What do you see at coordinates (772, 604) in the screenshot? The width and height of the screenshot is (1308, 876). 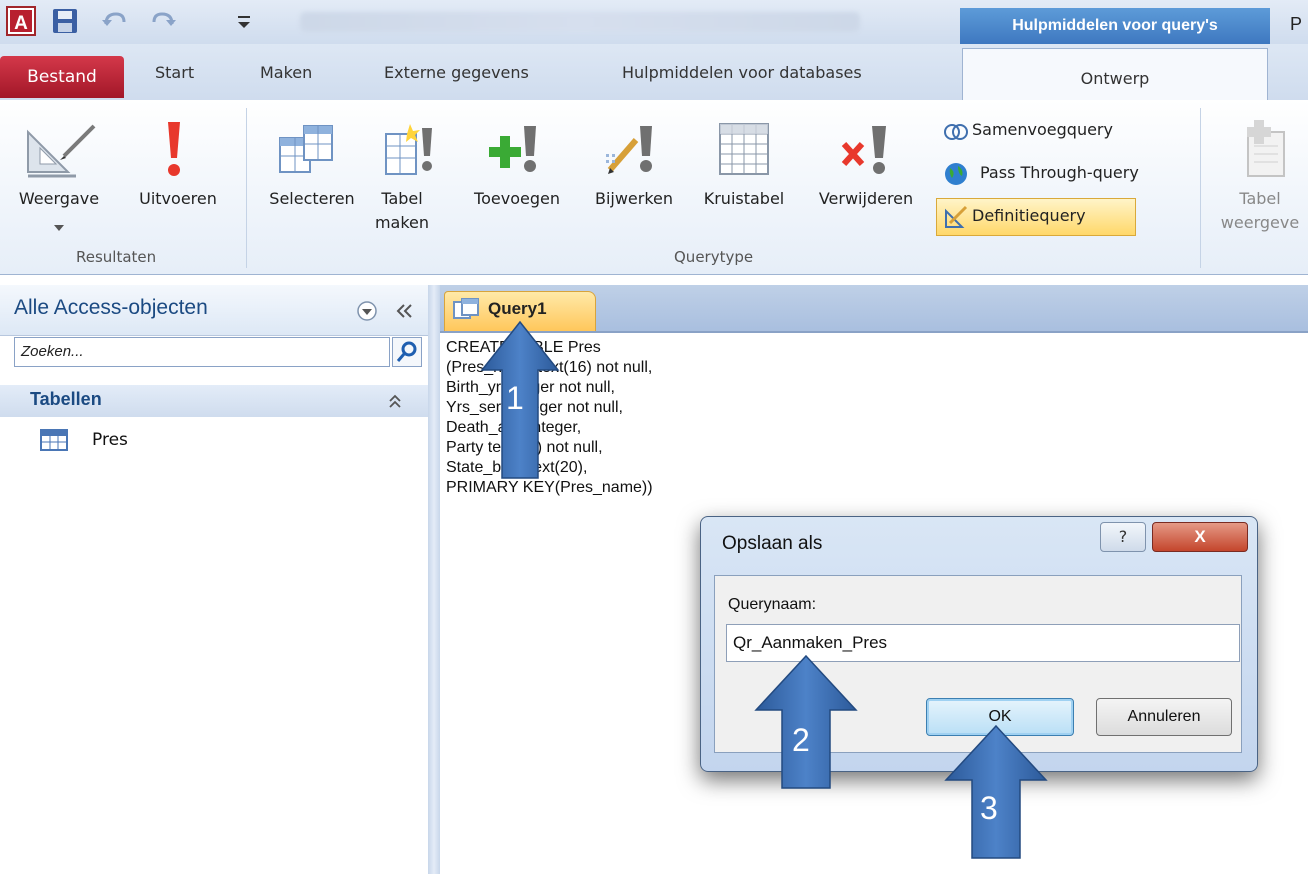 I see `query-name-label: Querynaam:` at bounding box center [772, 604].